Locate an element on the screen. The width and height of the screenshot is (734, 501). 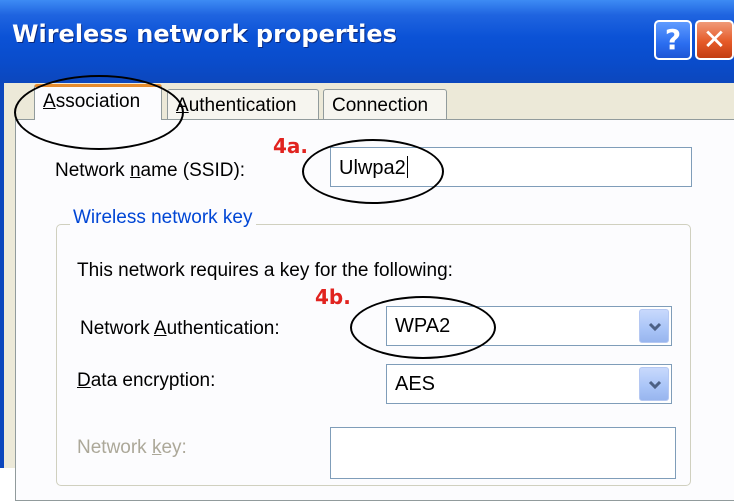
network-key-label: Network key: is located at coordinates (132, 448).